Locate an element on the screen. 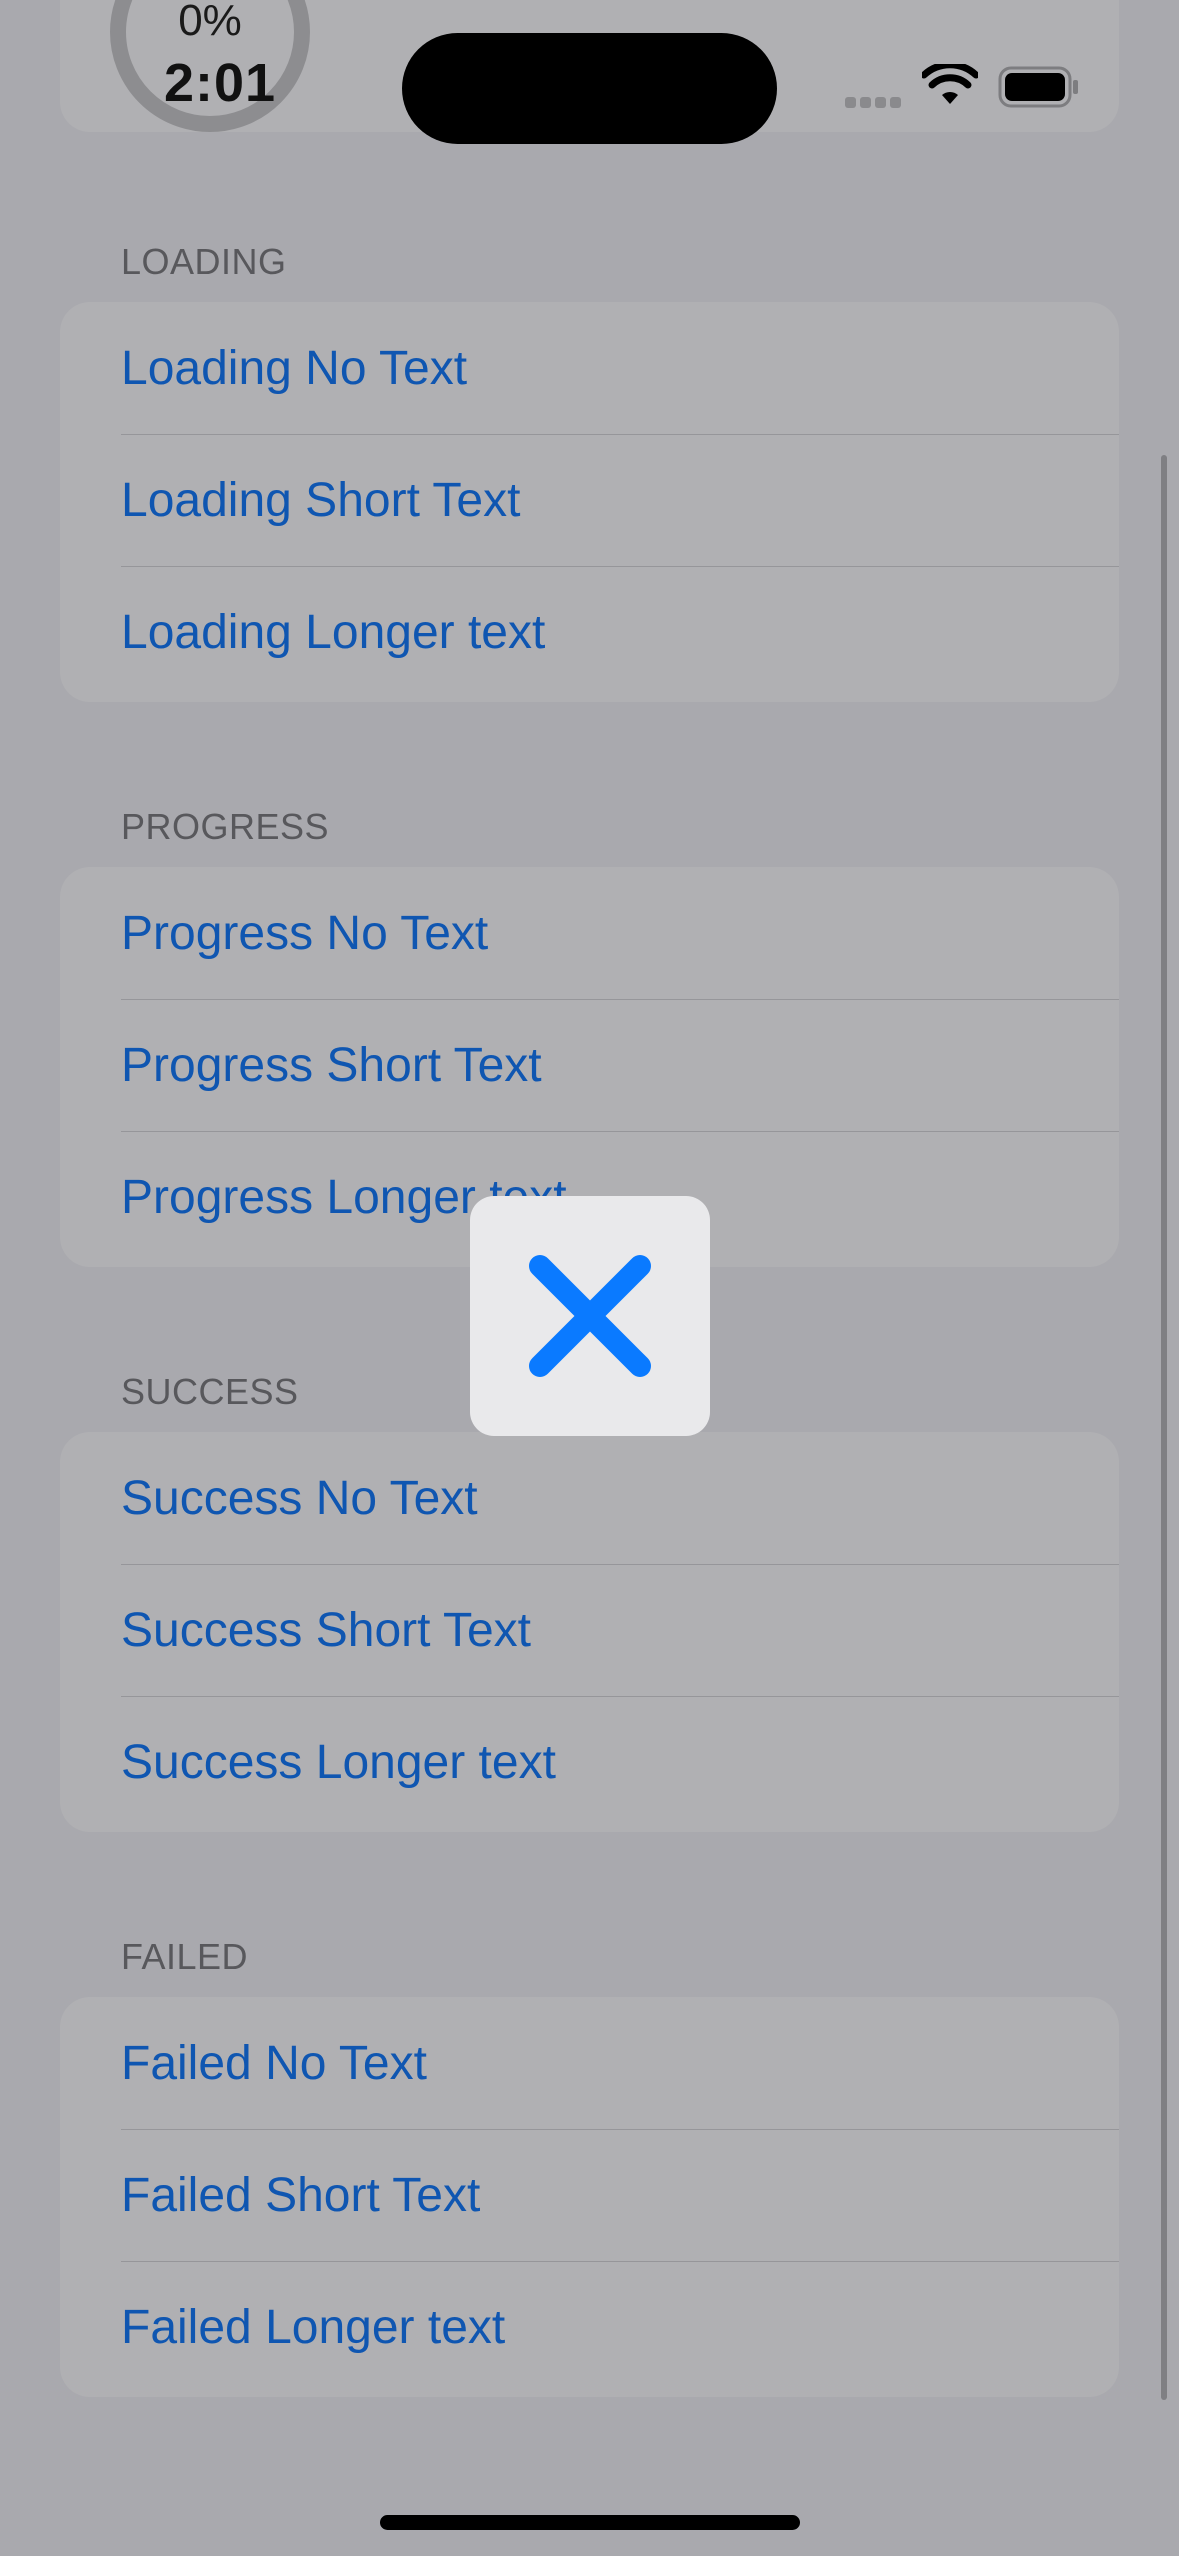 The height and width of the screenshot is (2556, 1179). list-item-success-short-text: Success Short Text is located at coordinates (589, 1630).